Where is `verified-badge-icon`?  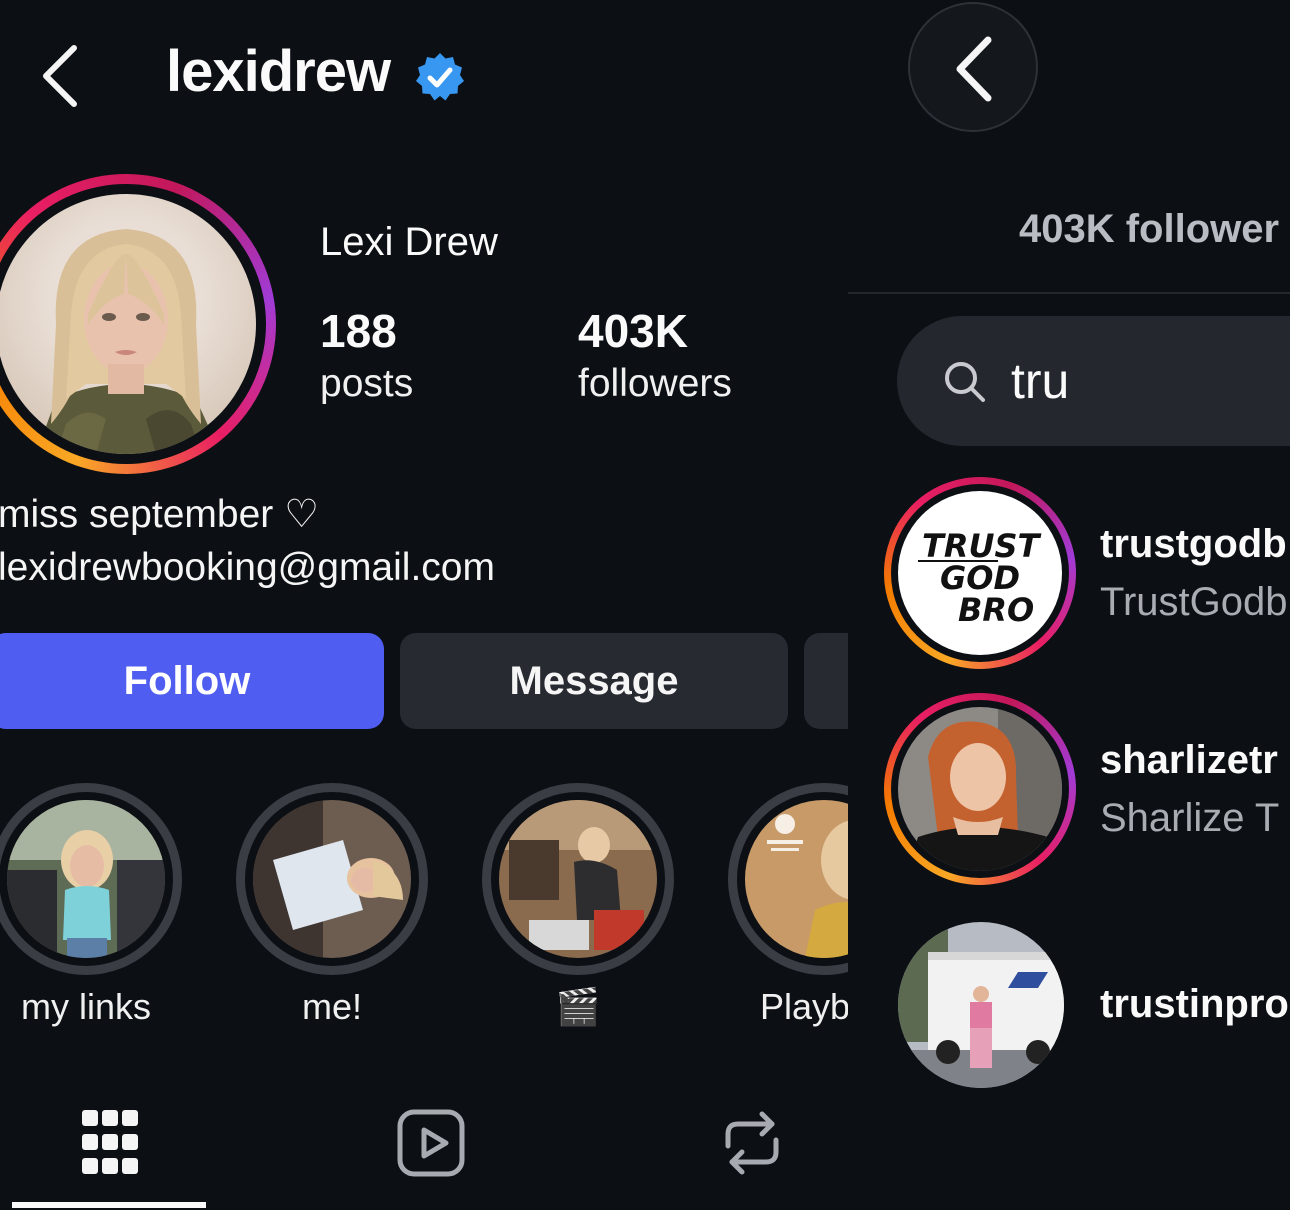
verified-badge-icon is located at coordinates (440, 77).